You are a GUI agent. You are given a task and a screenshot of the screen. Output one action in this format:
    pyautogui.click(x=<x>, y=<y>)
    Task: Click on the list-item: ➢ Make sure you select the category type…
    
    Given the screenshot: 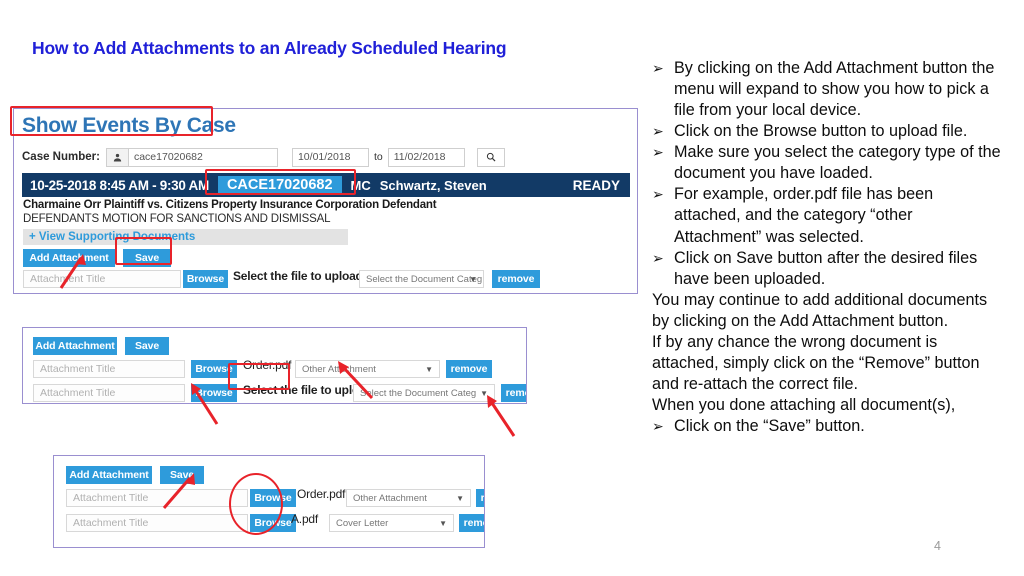 What is the action you would take?
    pyautogui.click(x=827, y=163)
    